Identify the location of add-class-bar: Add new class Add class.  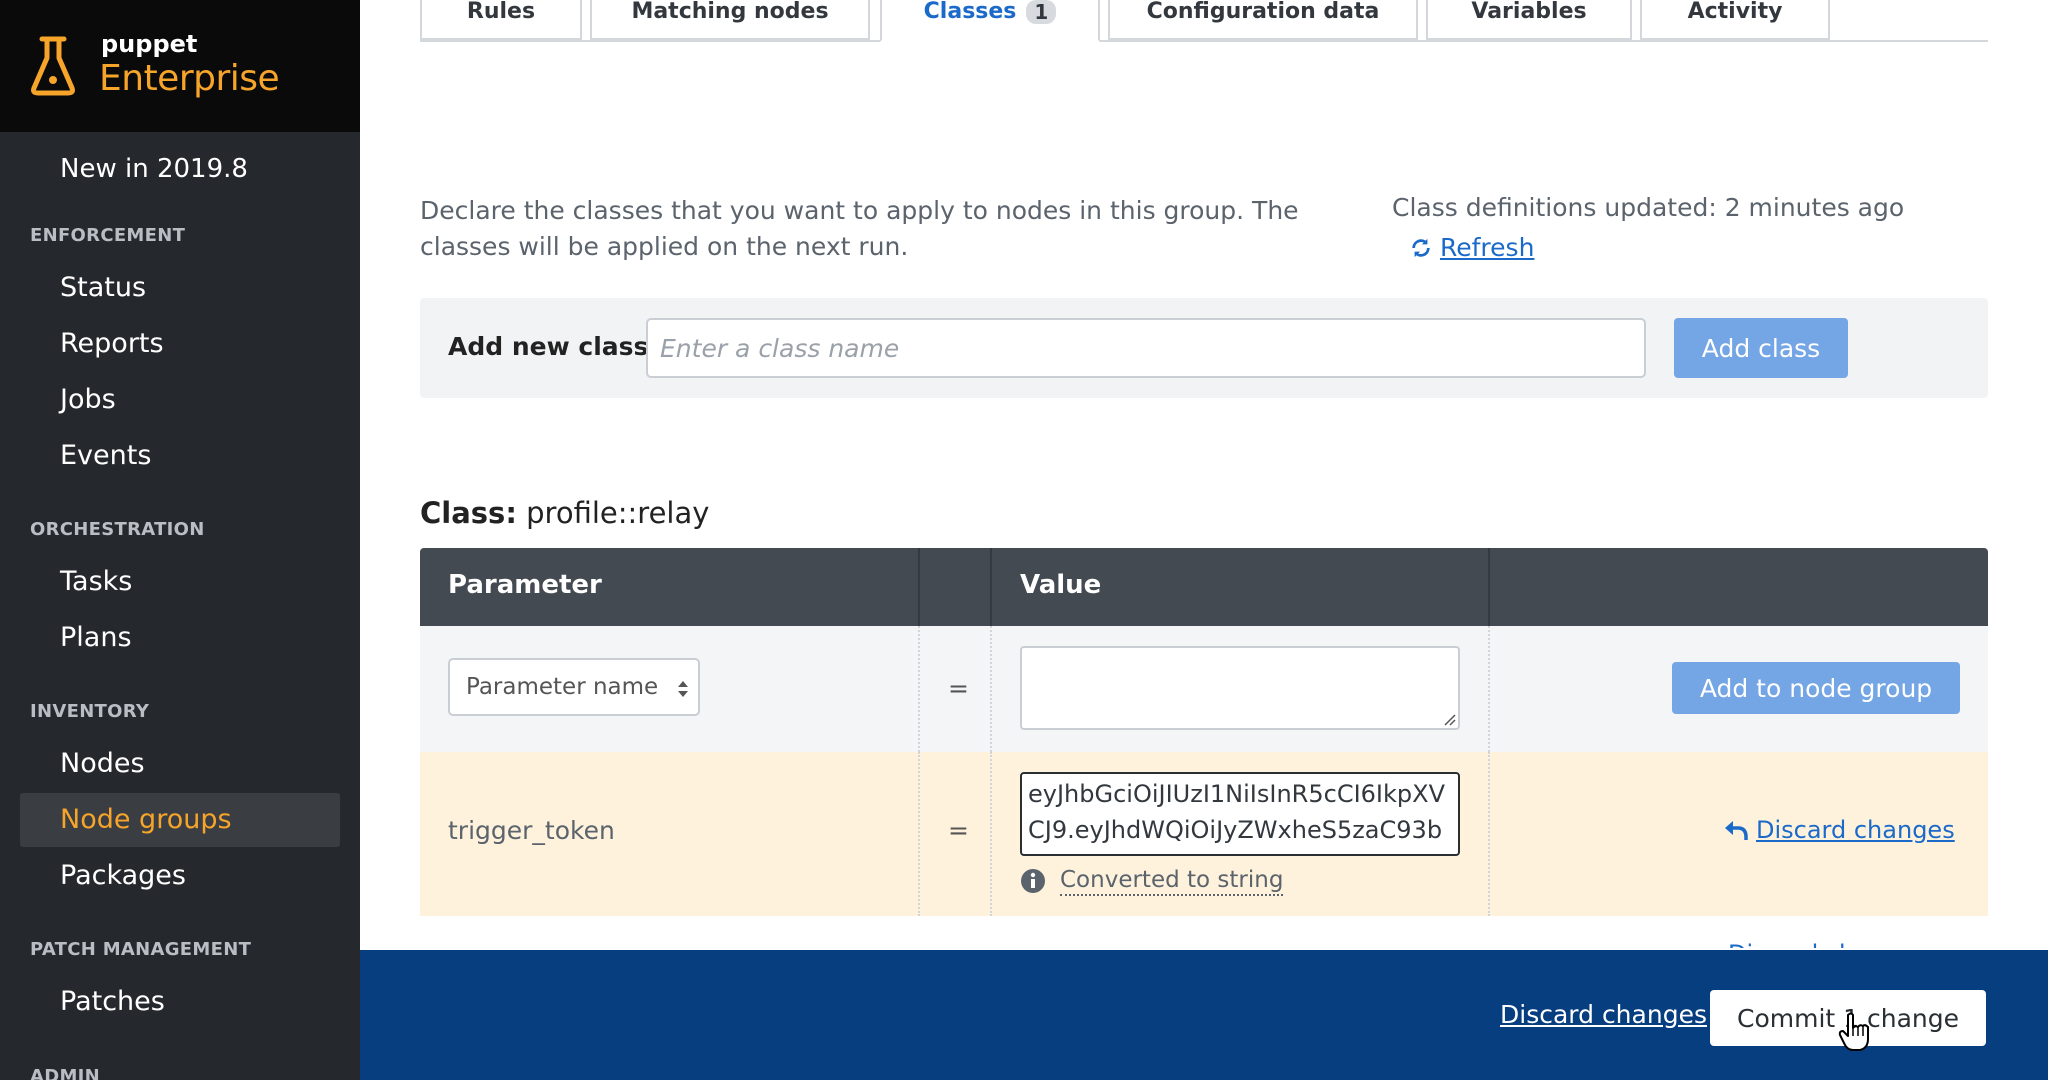
(1204, 348).